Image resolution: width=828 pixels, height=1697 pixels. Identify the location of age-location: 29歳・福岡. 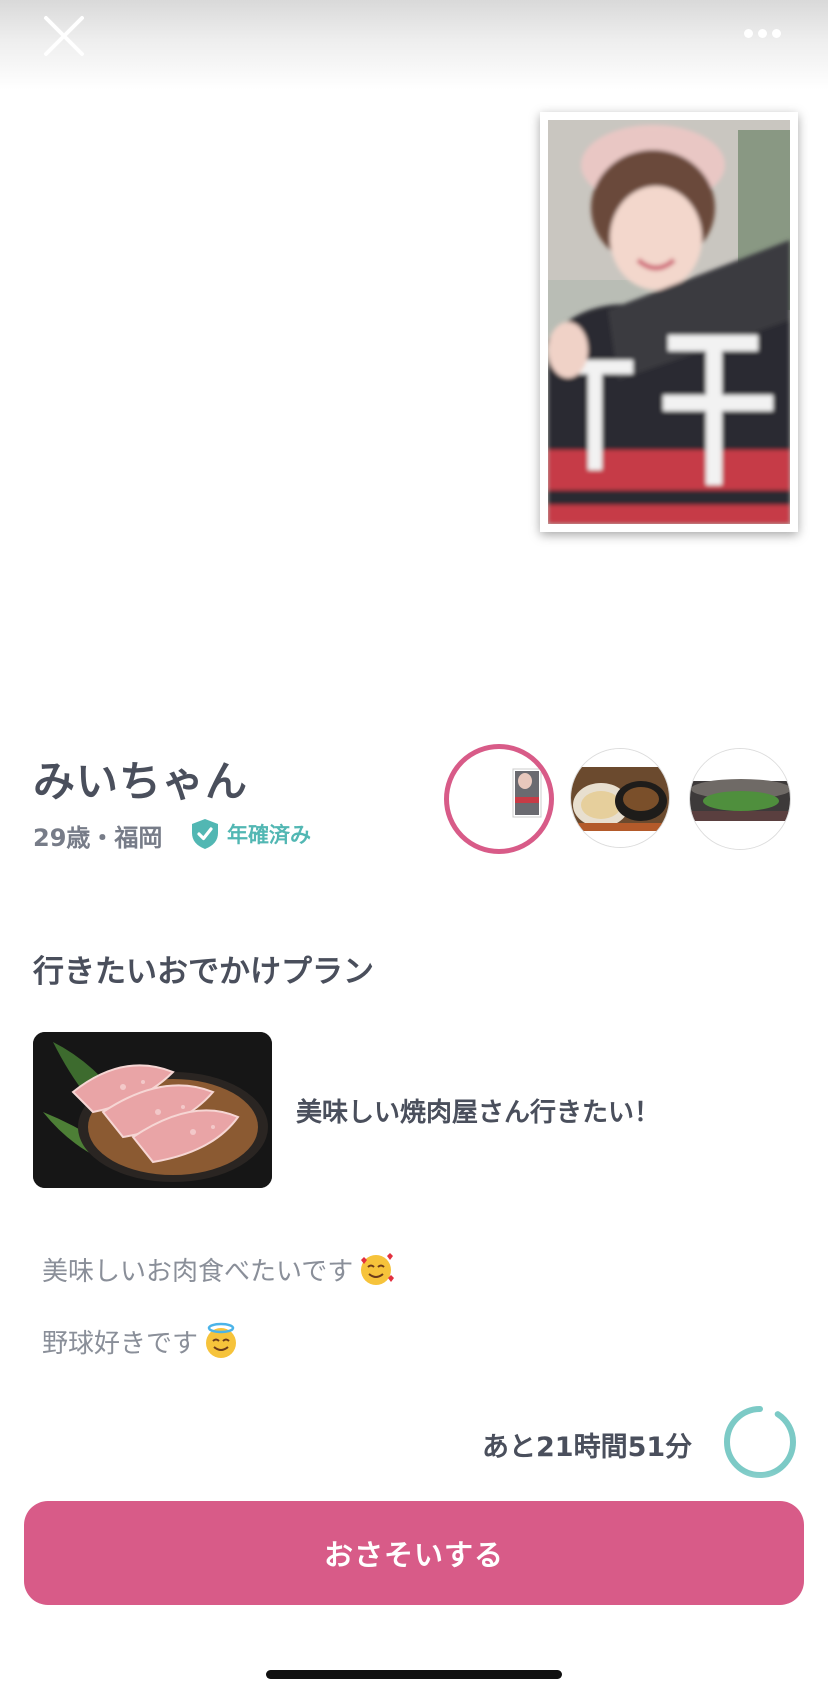
(98, 838).